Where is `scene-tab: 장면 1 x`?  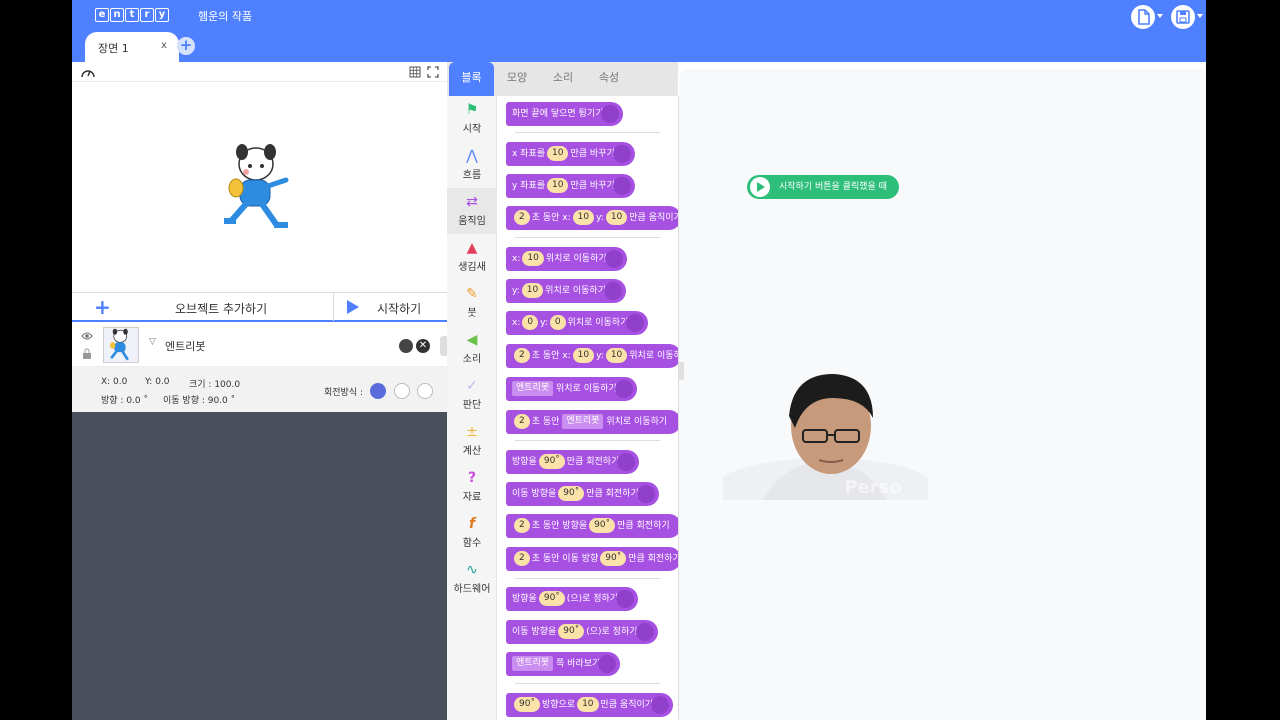
scene-tab: 장면 1 x is located at coordinates (132, 47).